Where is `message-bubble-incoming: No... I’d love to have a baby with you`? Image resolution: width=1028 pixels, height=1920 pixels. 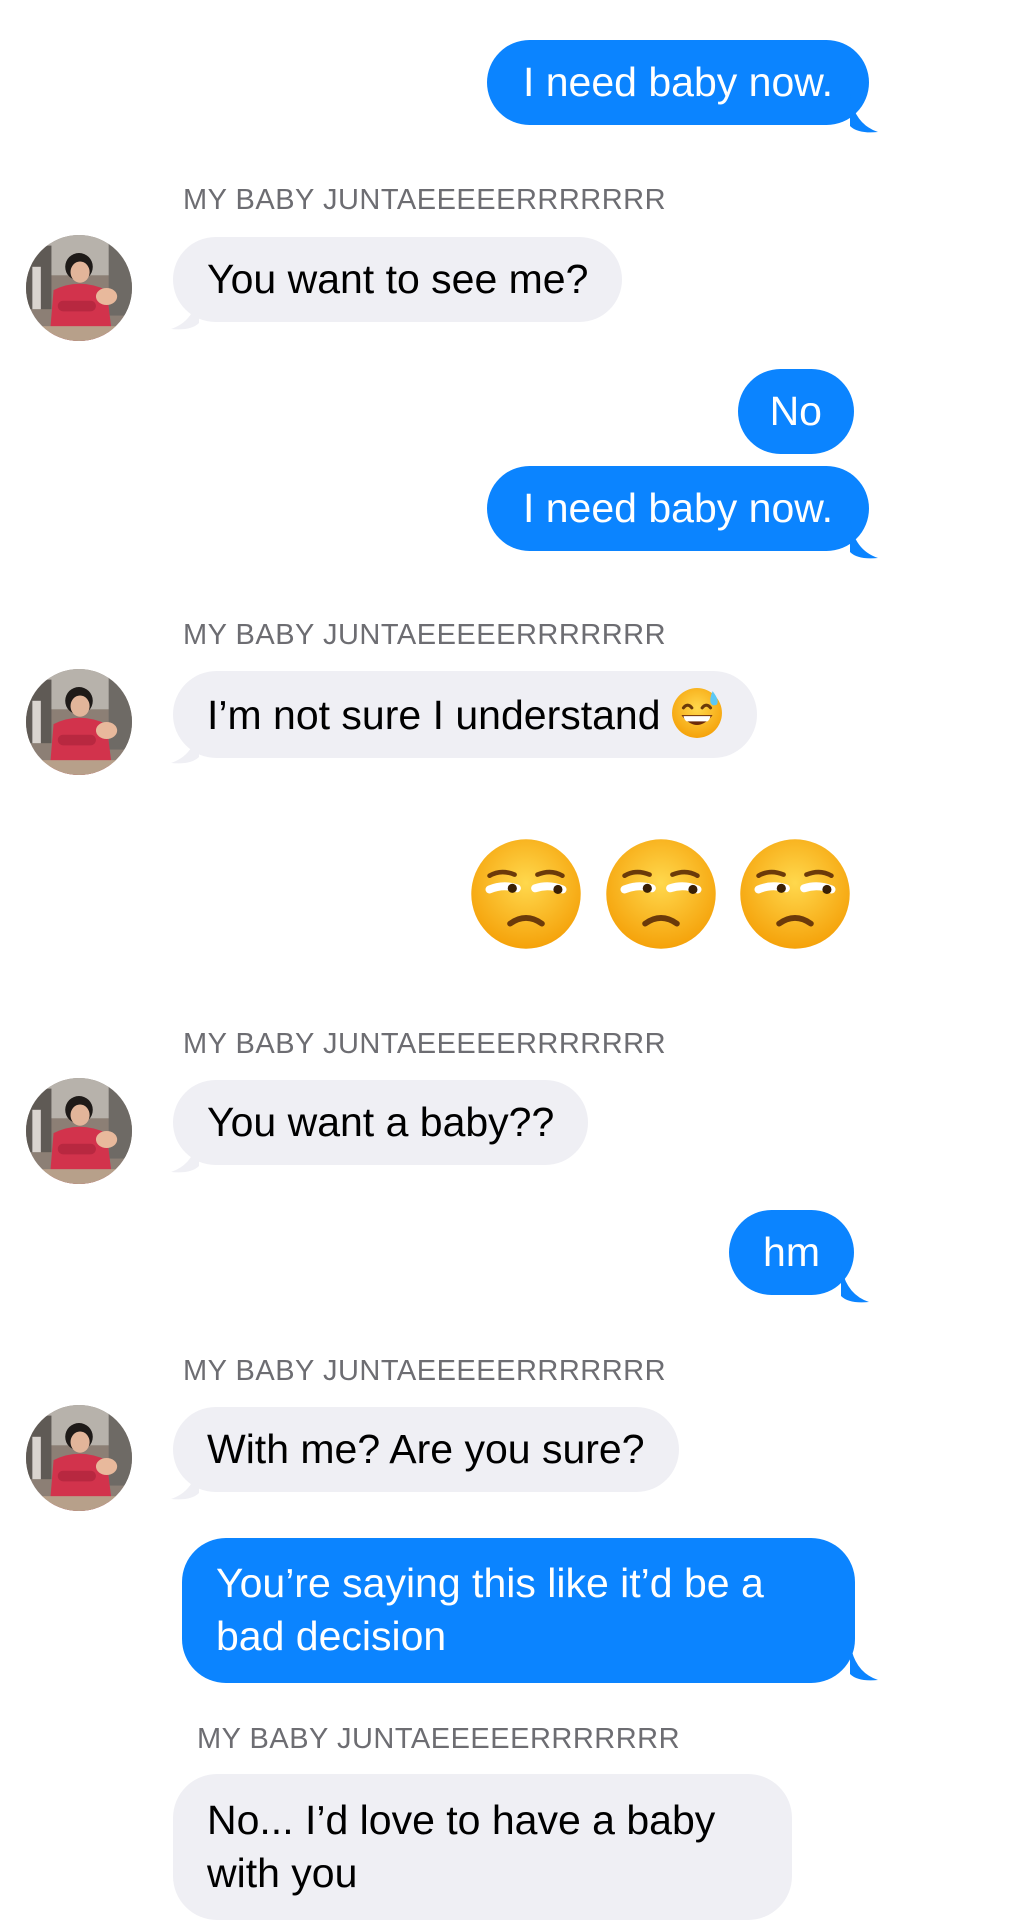
message-bubble-incoming: No... I’d love to have a baby with you is located at coordinates (482, 1847).